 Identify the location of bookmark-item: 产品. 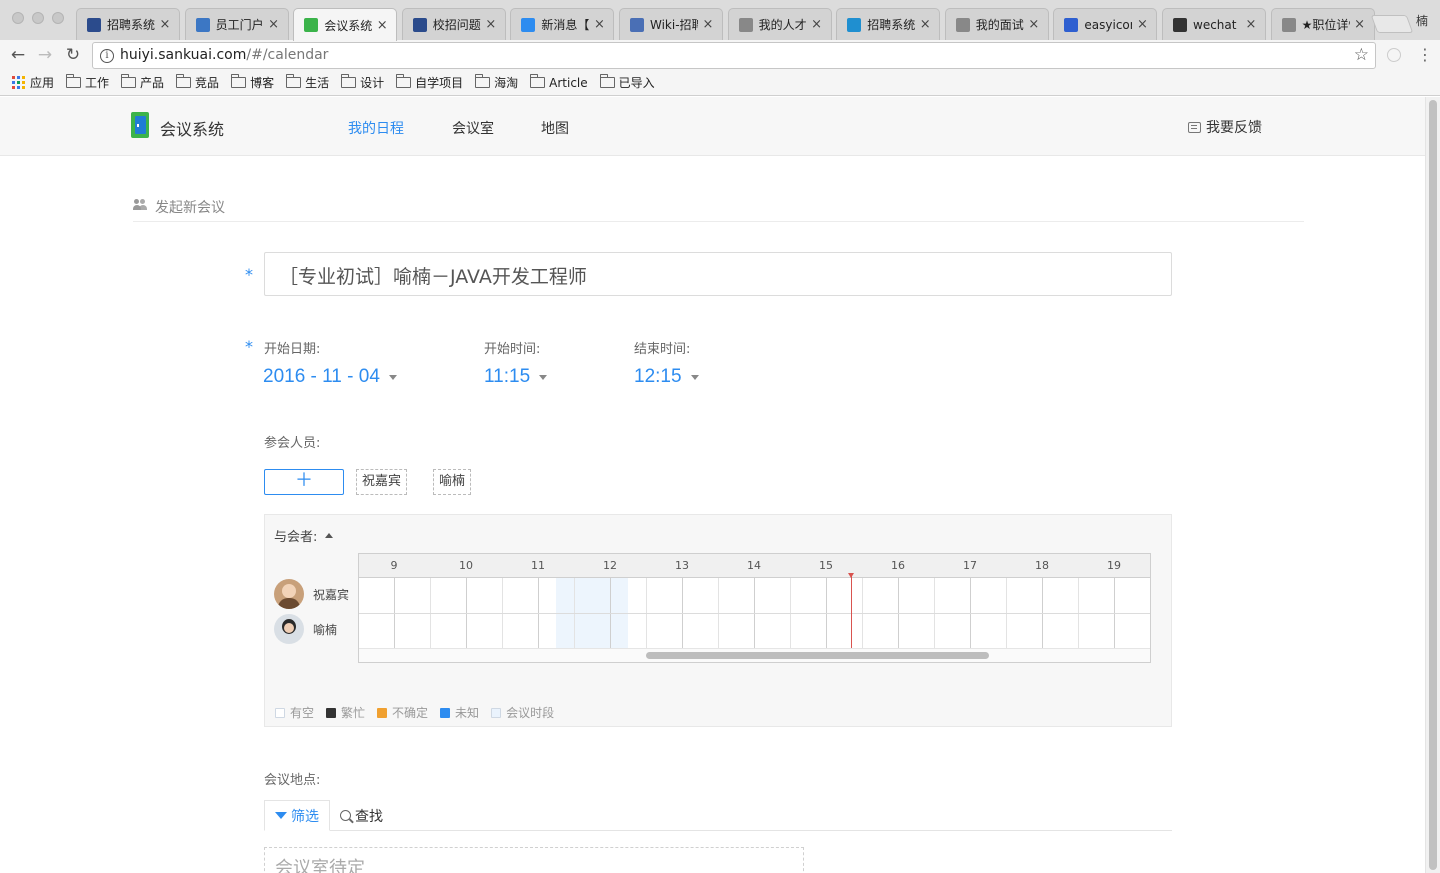
(142, 82).